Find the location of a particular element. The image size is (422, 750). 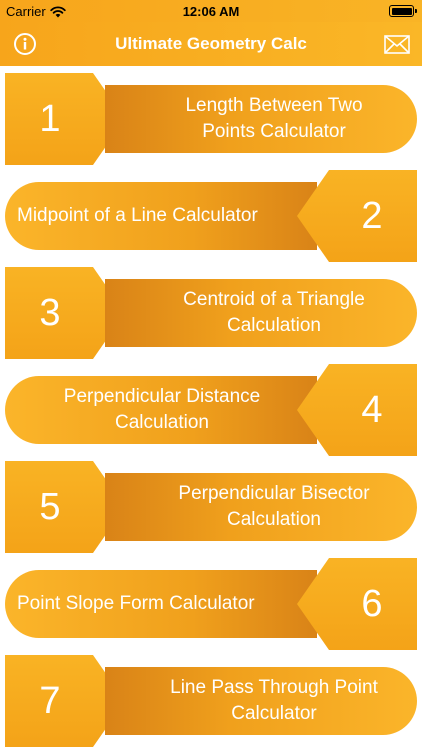

item-number: 7 is located at coordinates (50, 701).